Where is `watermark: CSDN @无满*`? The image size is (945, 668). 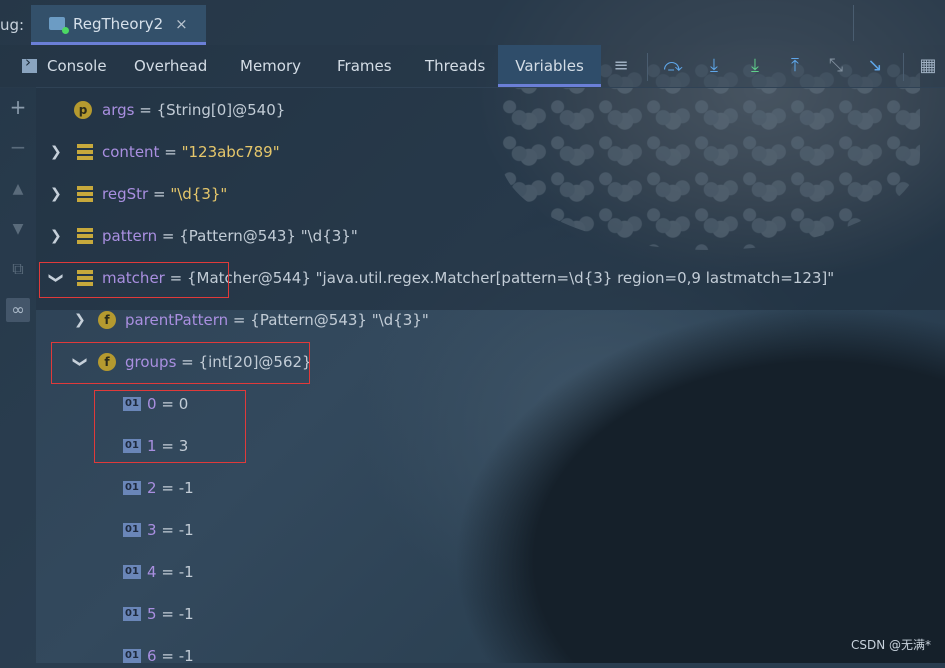
watermark: CSDN @无满* is located at coordinates (890, 645).